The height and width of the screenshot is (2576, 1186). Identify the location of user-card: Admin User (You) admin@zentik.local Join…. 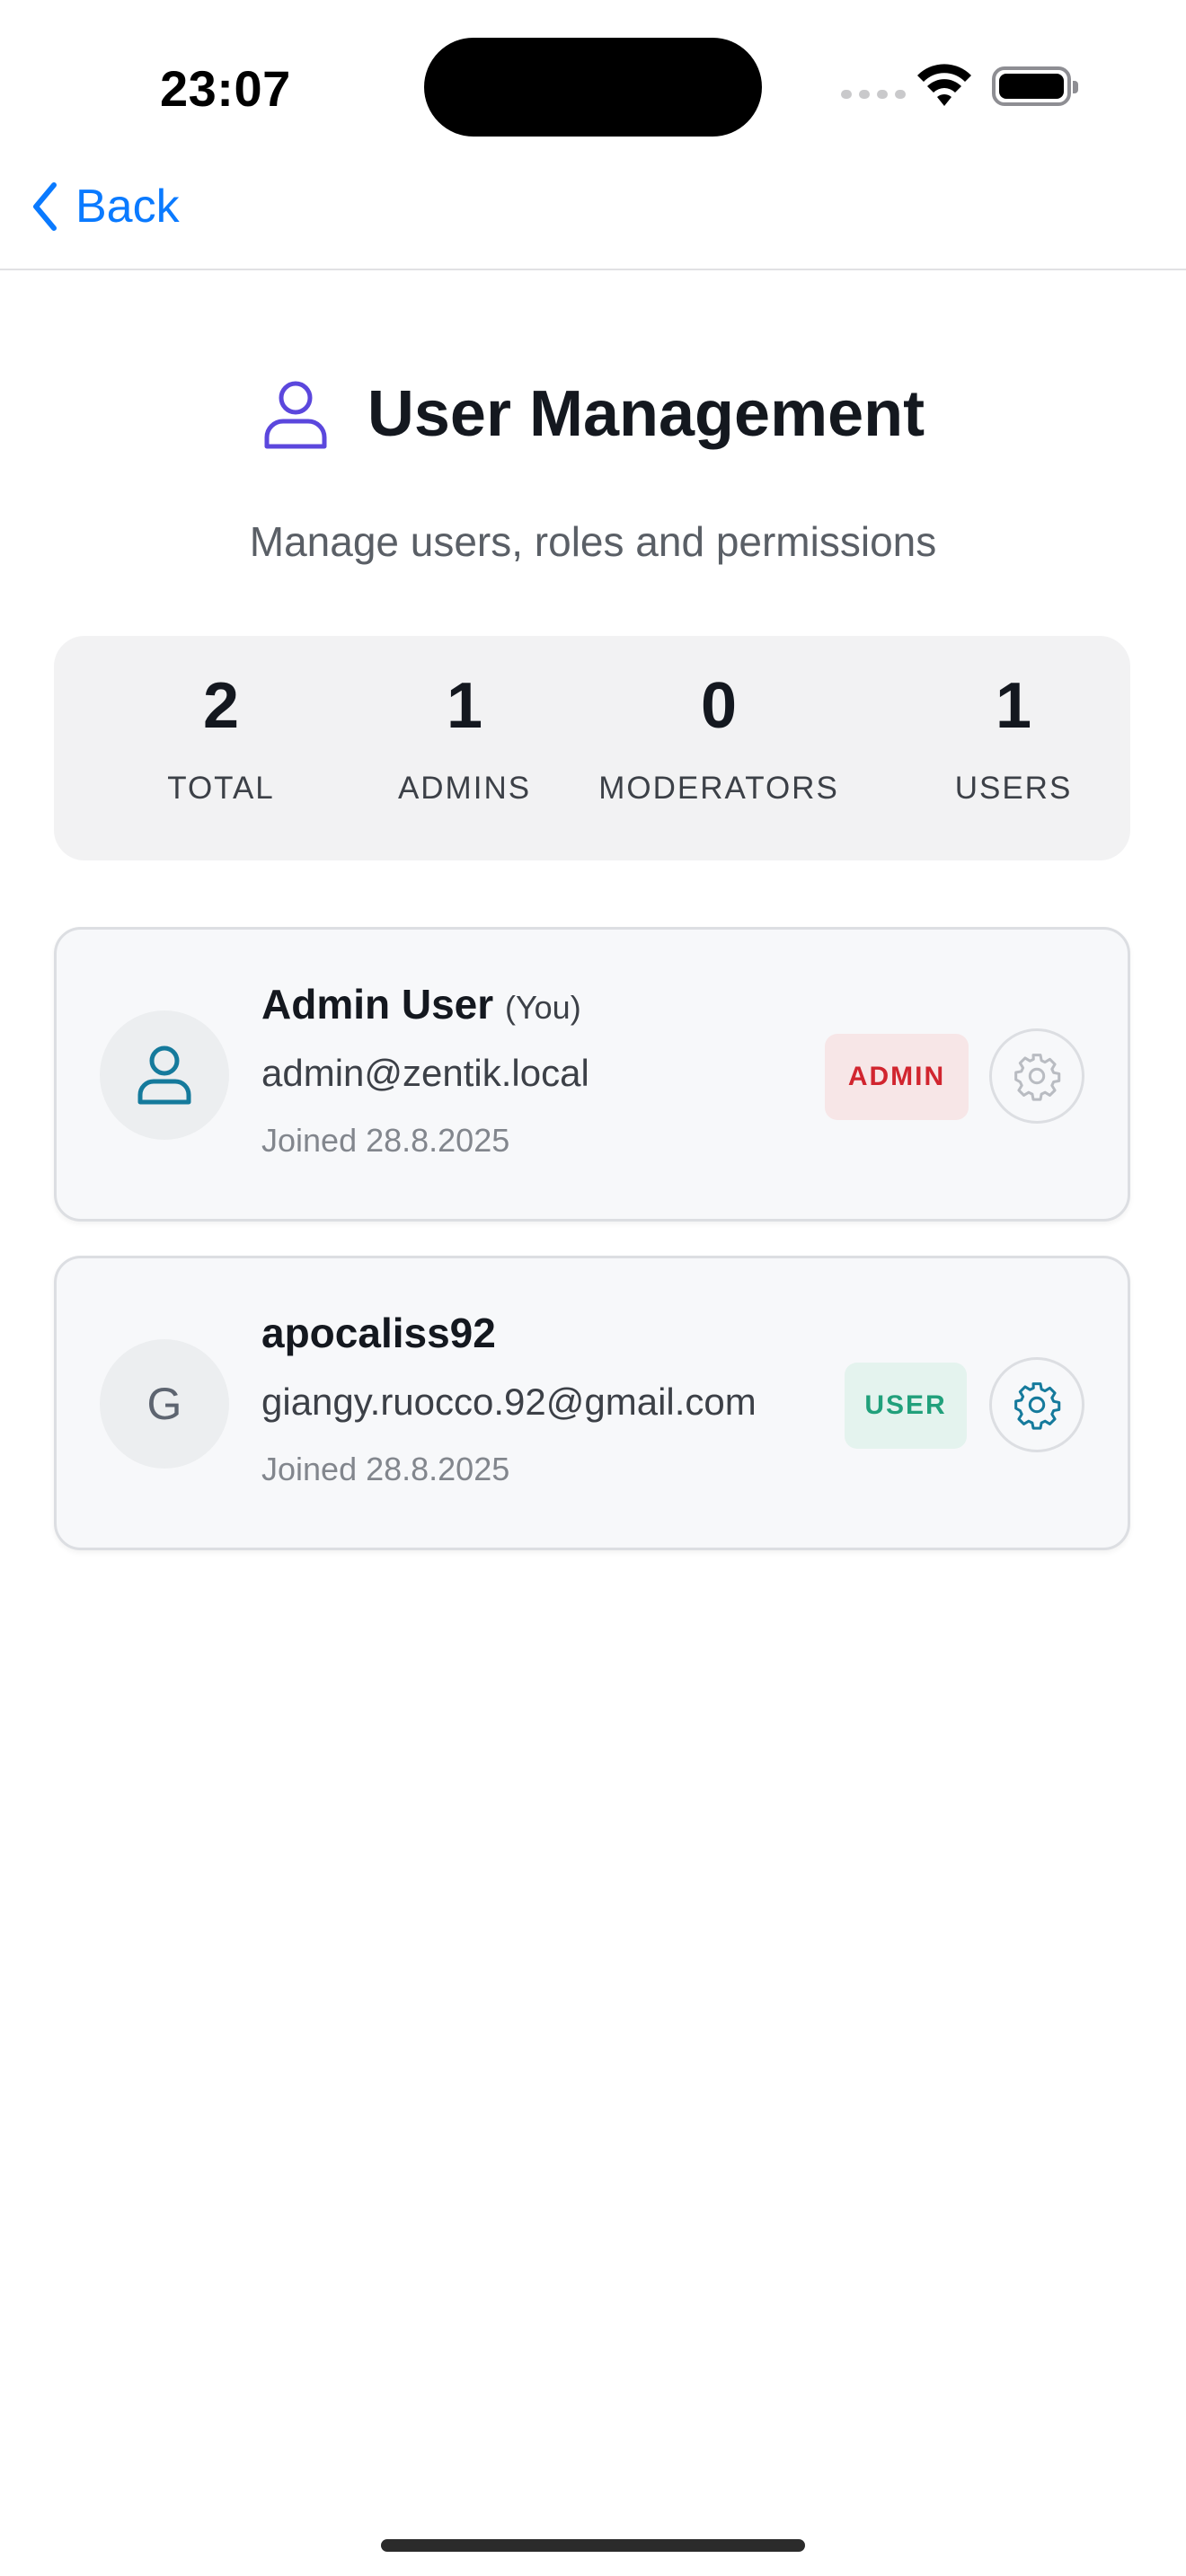
(592, 1074).